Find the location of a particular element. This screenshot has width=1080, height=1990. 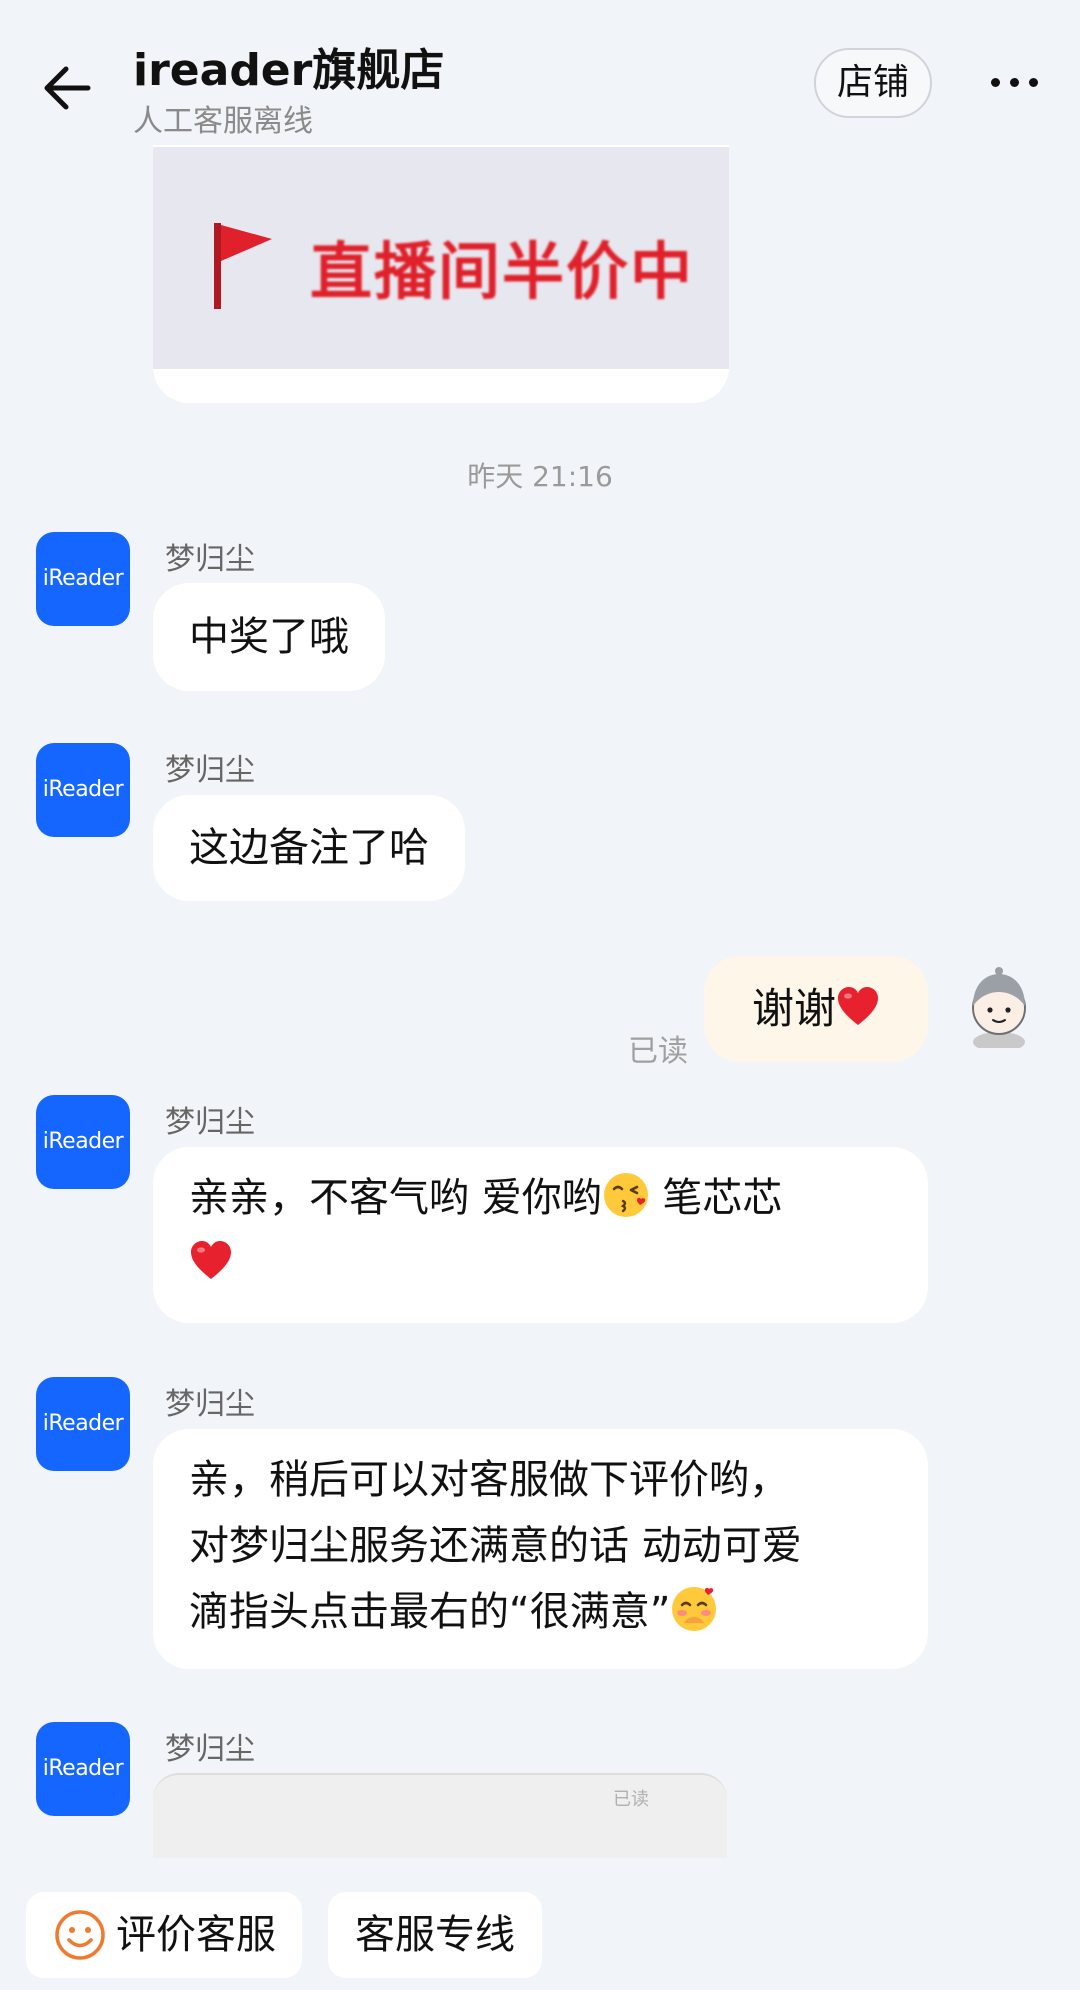

quick-action-bar: 评价客服 客服专线 is located at coordinates (540, 1925).